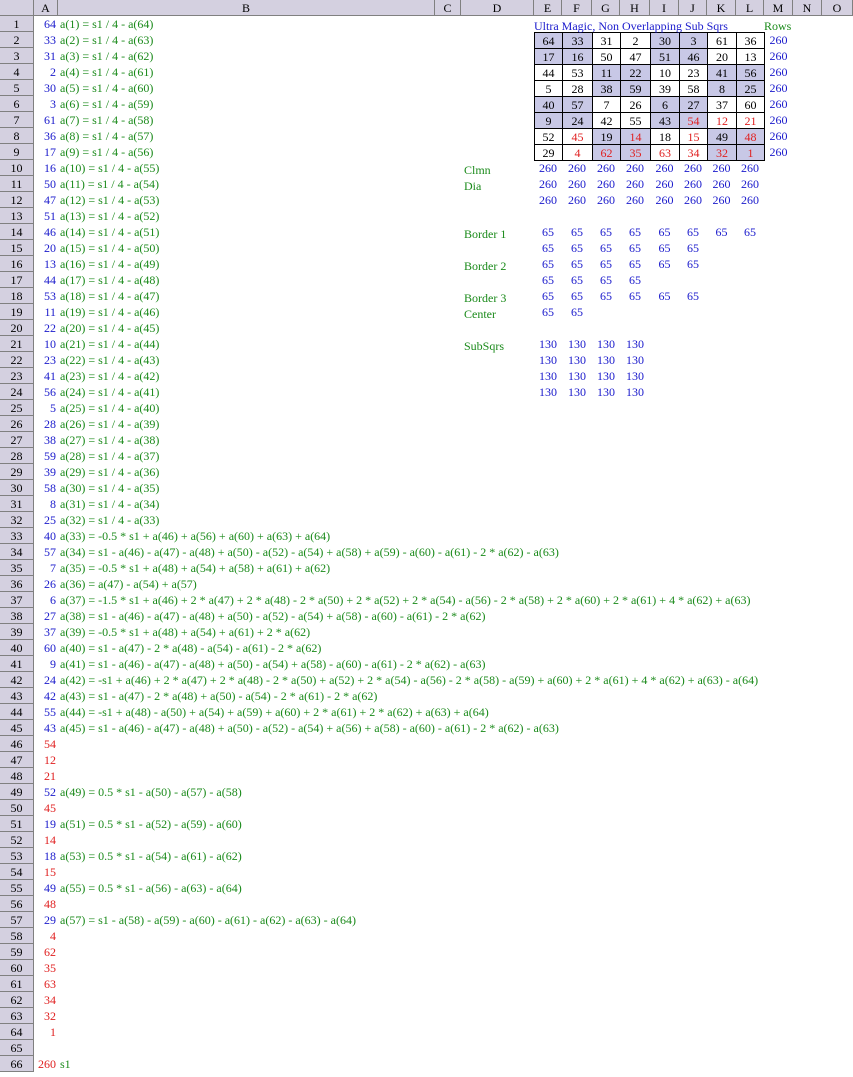 This screenshot has width=853, height=1077. I want to click on cell-a12: 47, so click(45, 200).